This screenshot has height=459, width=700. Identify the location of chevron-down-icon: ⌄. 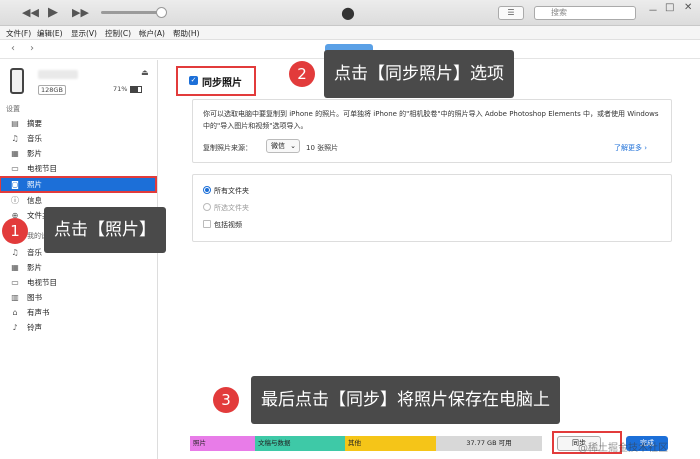
(293, 146).